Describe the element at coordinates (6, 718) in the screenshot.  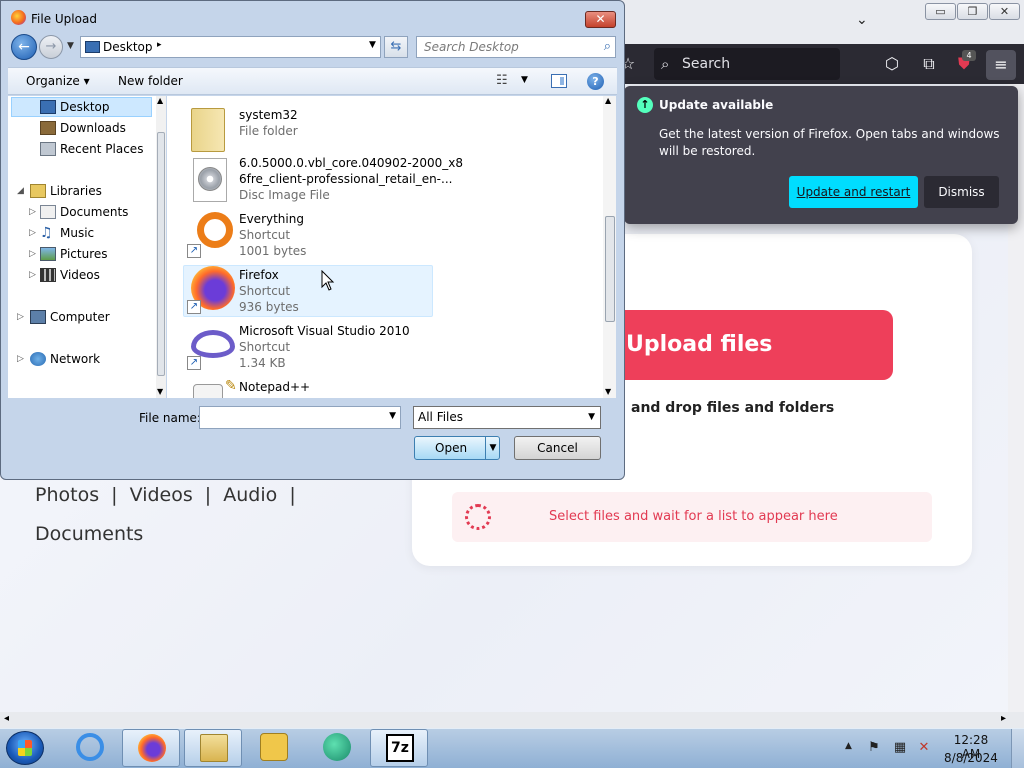
I see `scroll-left-icon: ◂` at that location.